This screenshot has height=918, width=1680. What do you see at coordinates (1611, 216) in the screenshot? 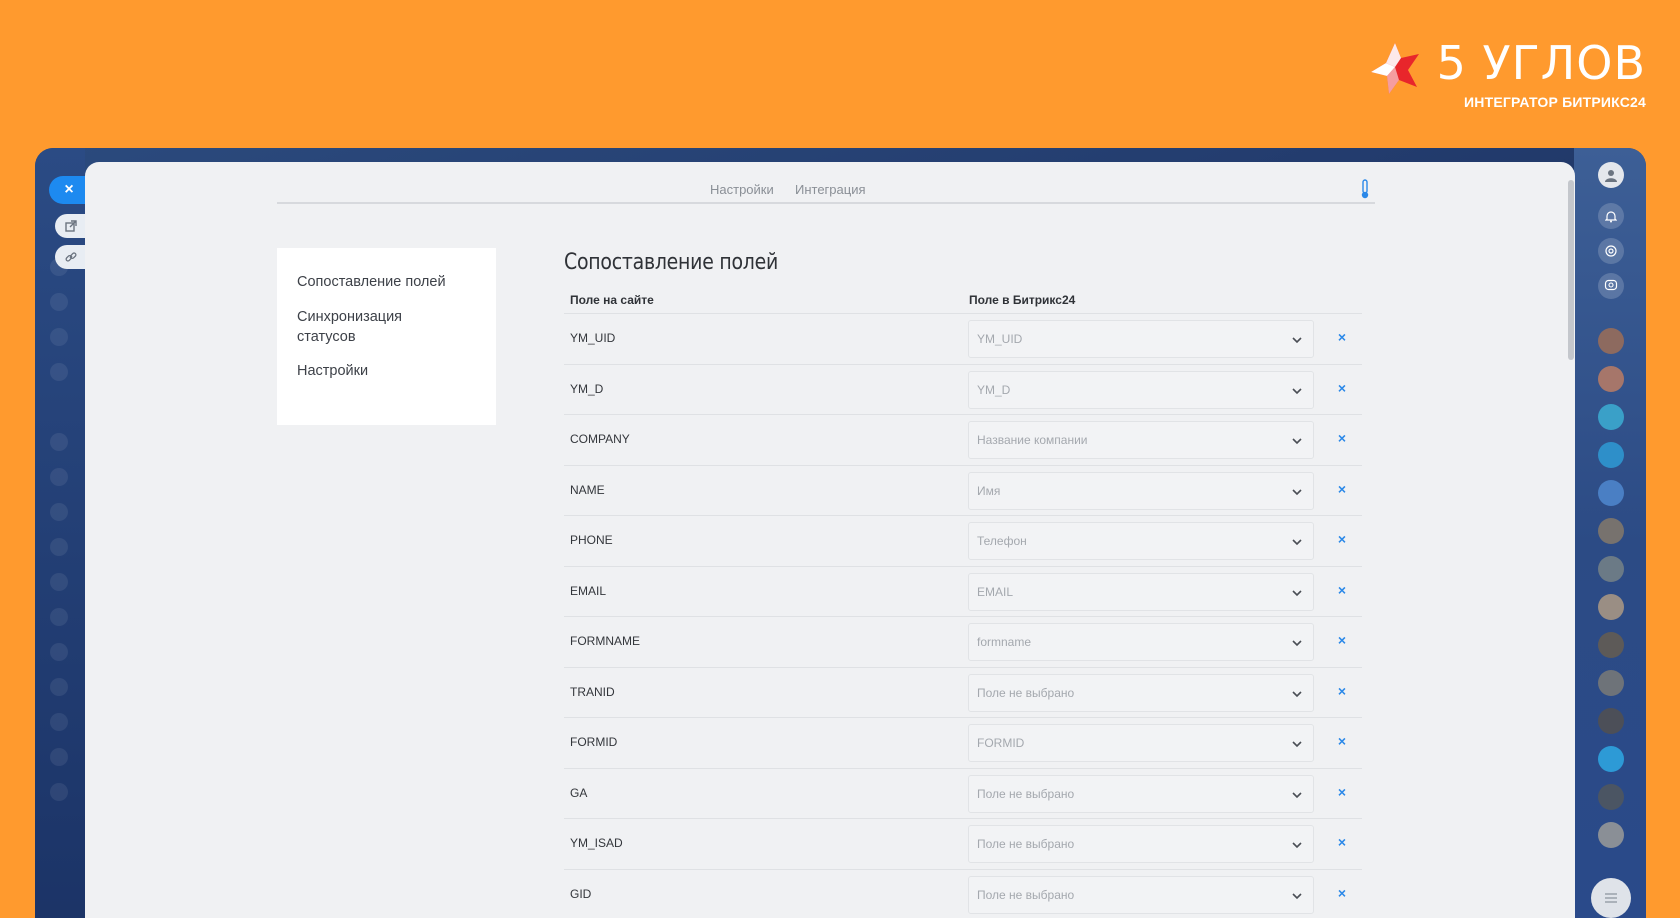
I see `bell-icon` at bounding box center [1611, 216].